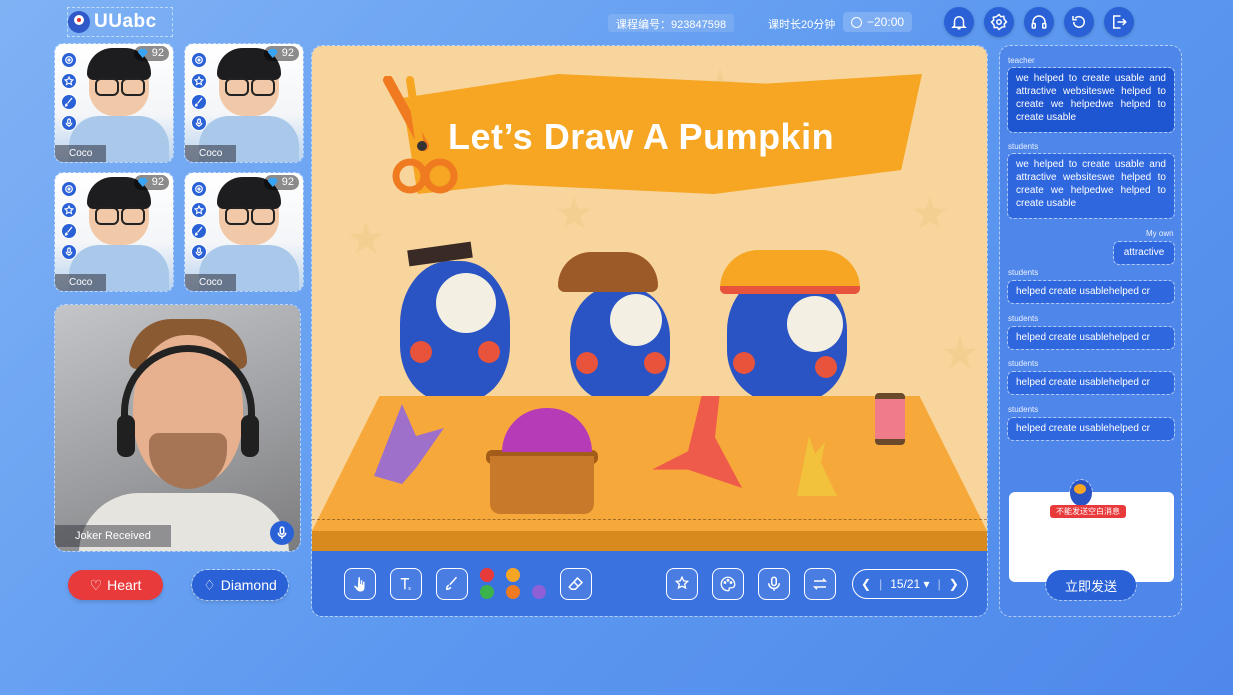  Describe the element at coordinates (1160, 233) in the screenshot. I see `message-sender: My own` at that location.